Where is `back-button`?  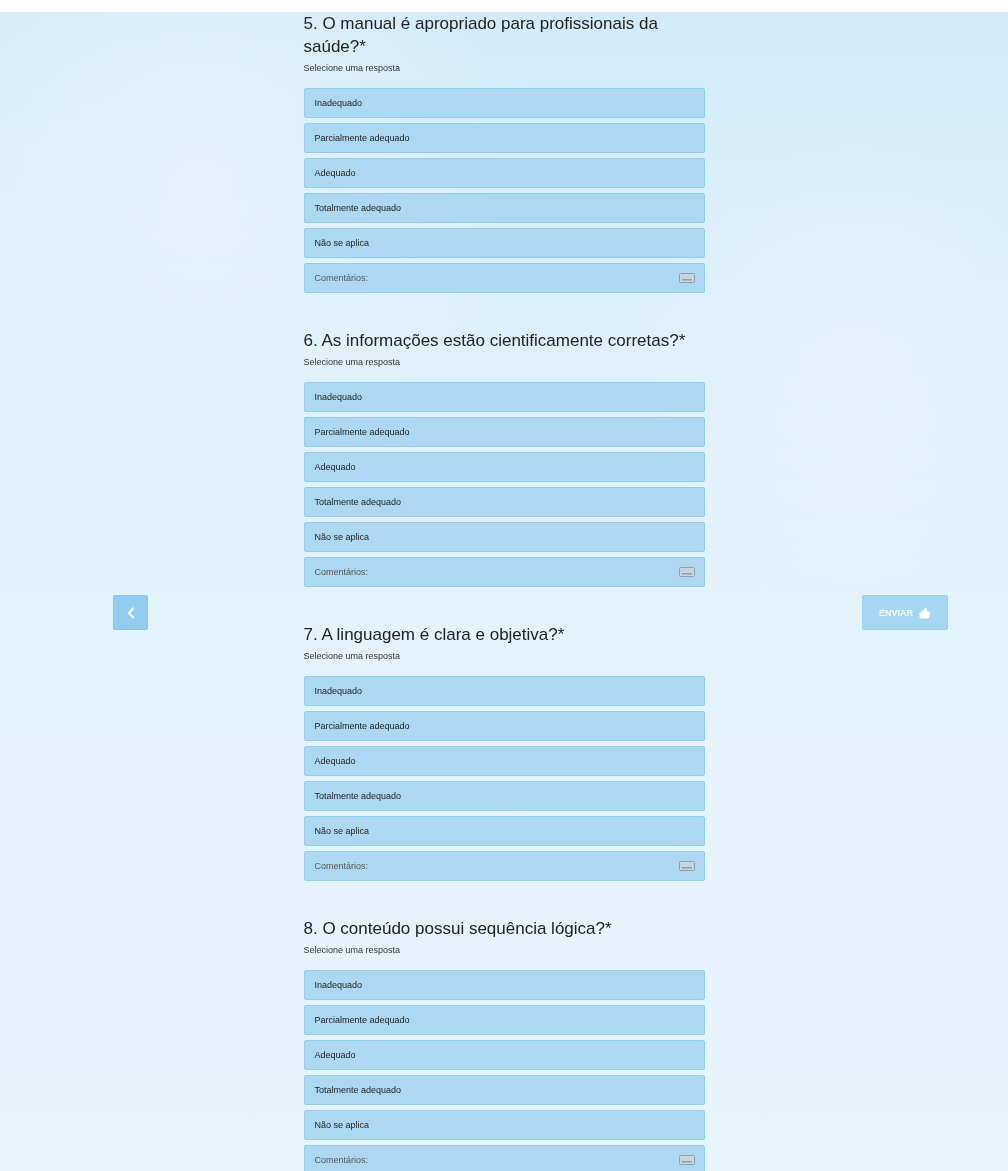 back-button is located at coordinates (130, 612).